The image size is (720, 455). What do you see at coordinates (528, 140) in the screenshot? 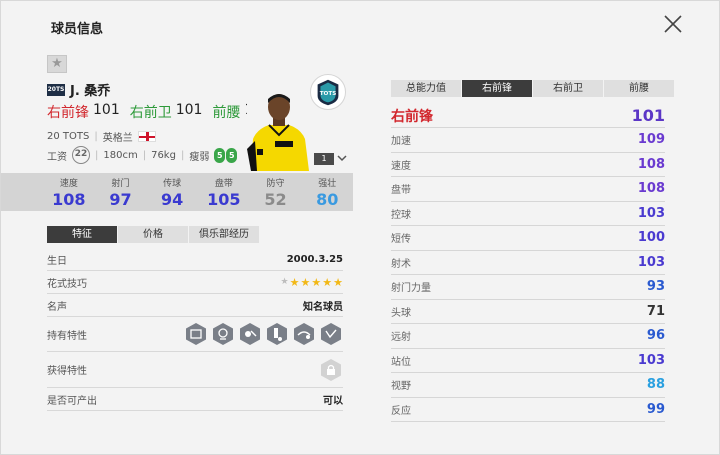
I see `attribute-row: 加速 109` at bounding box center [528, 140].